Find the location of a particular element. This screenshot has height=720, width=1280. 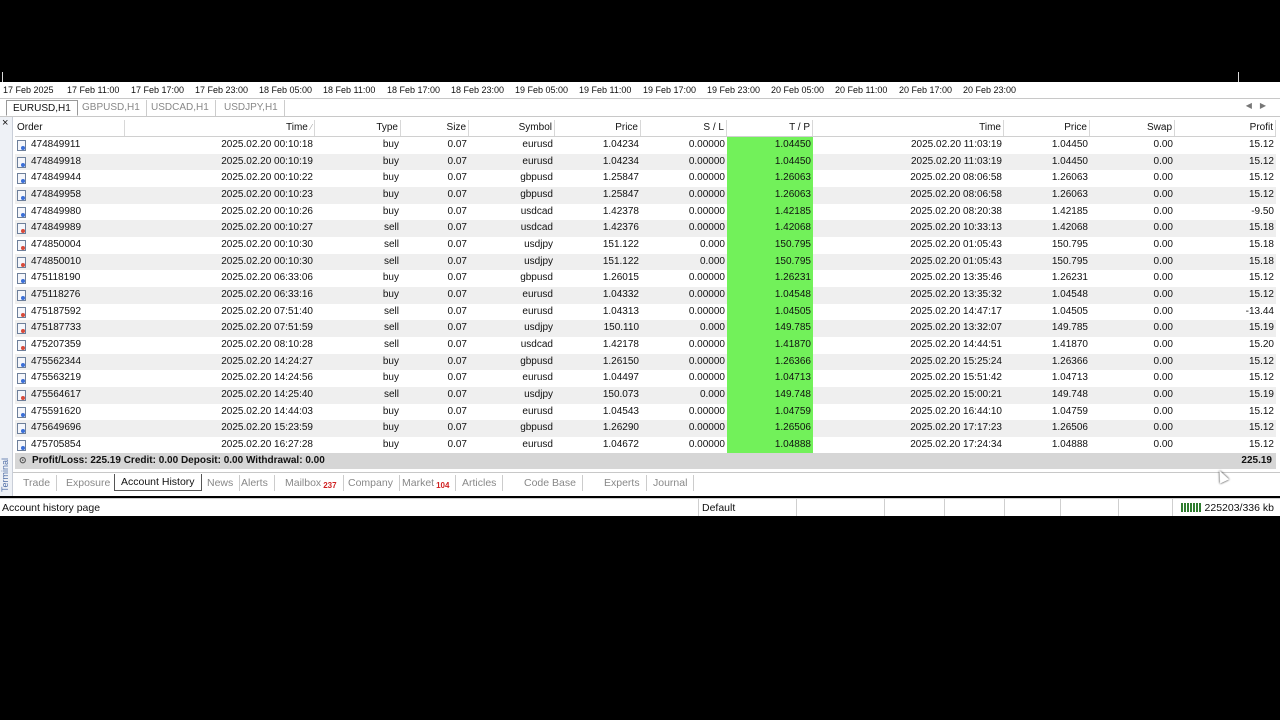

col-open-price: Price is located at coordinates (598, 128).